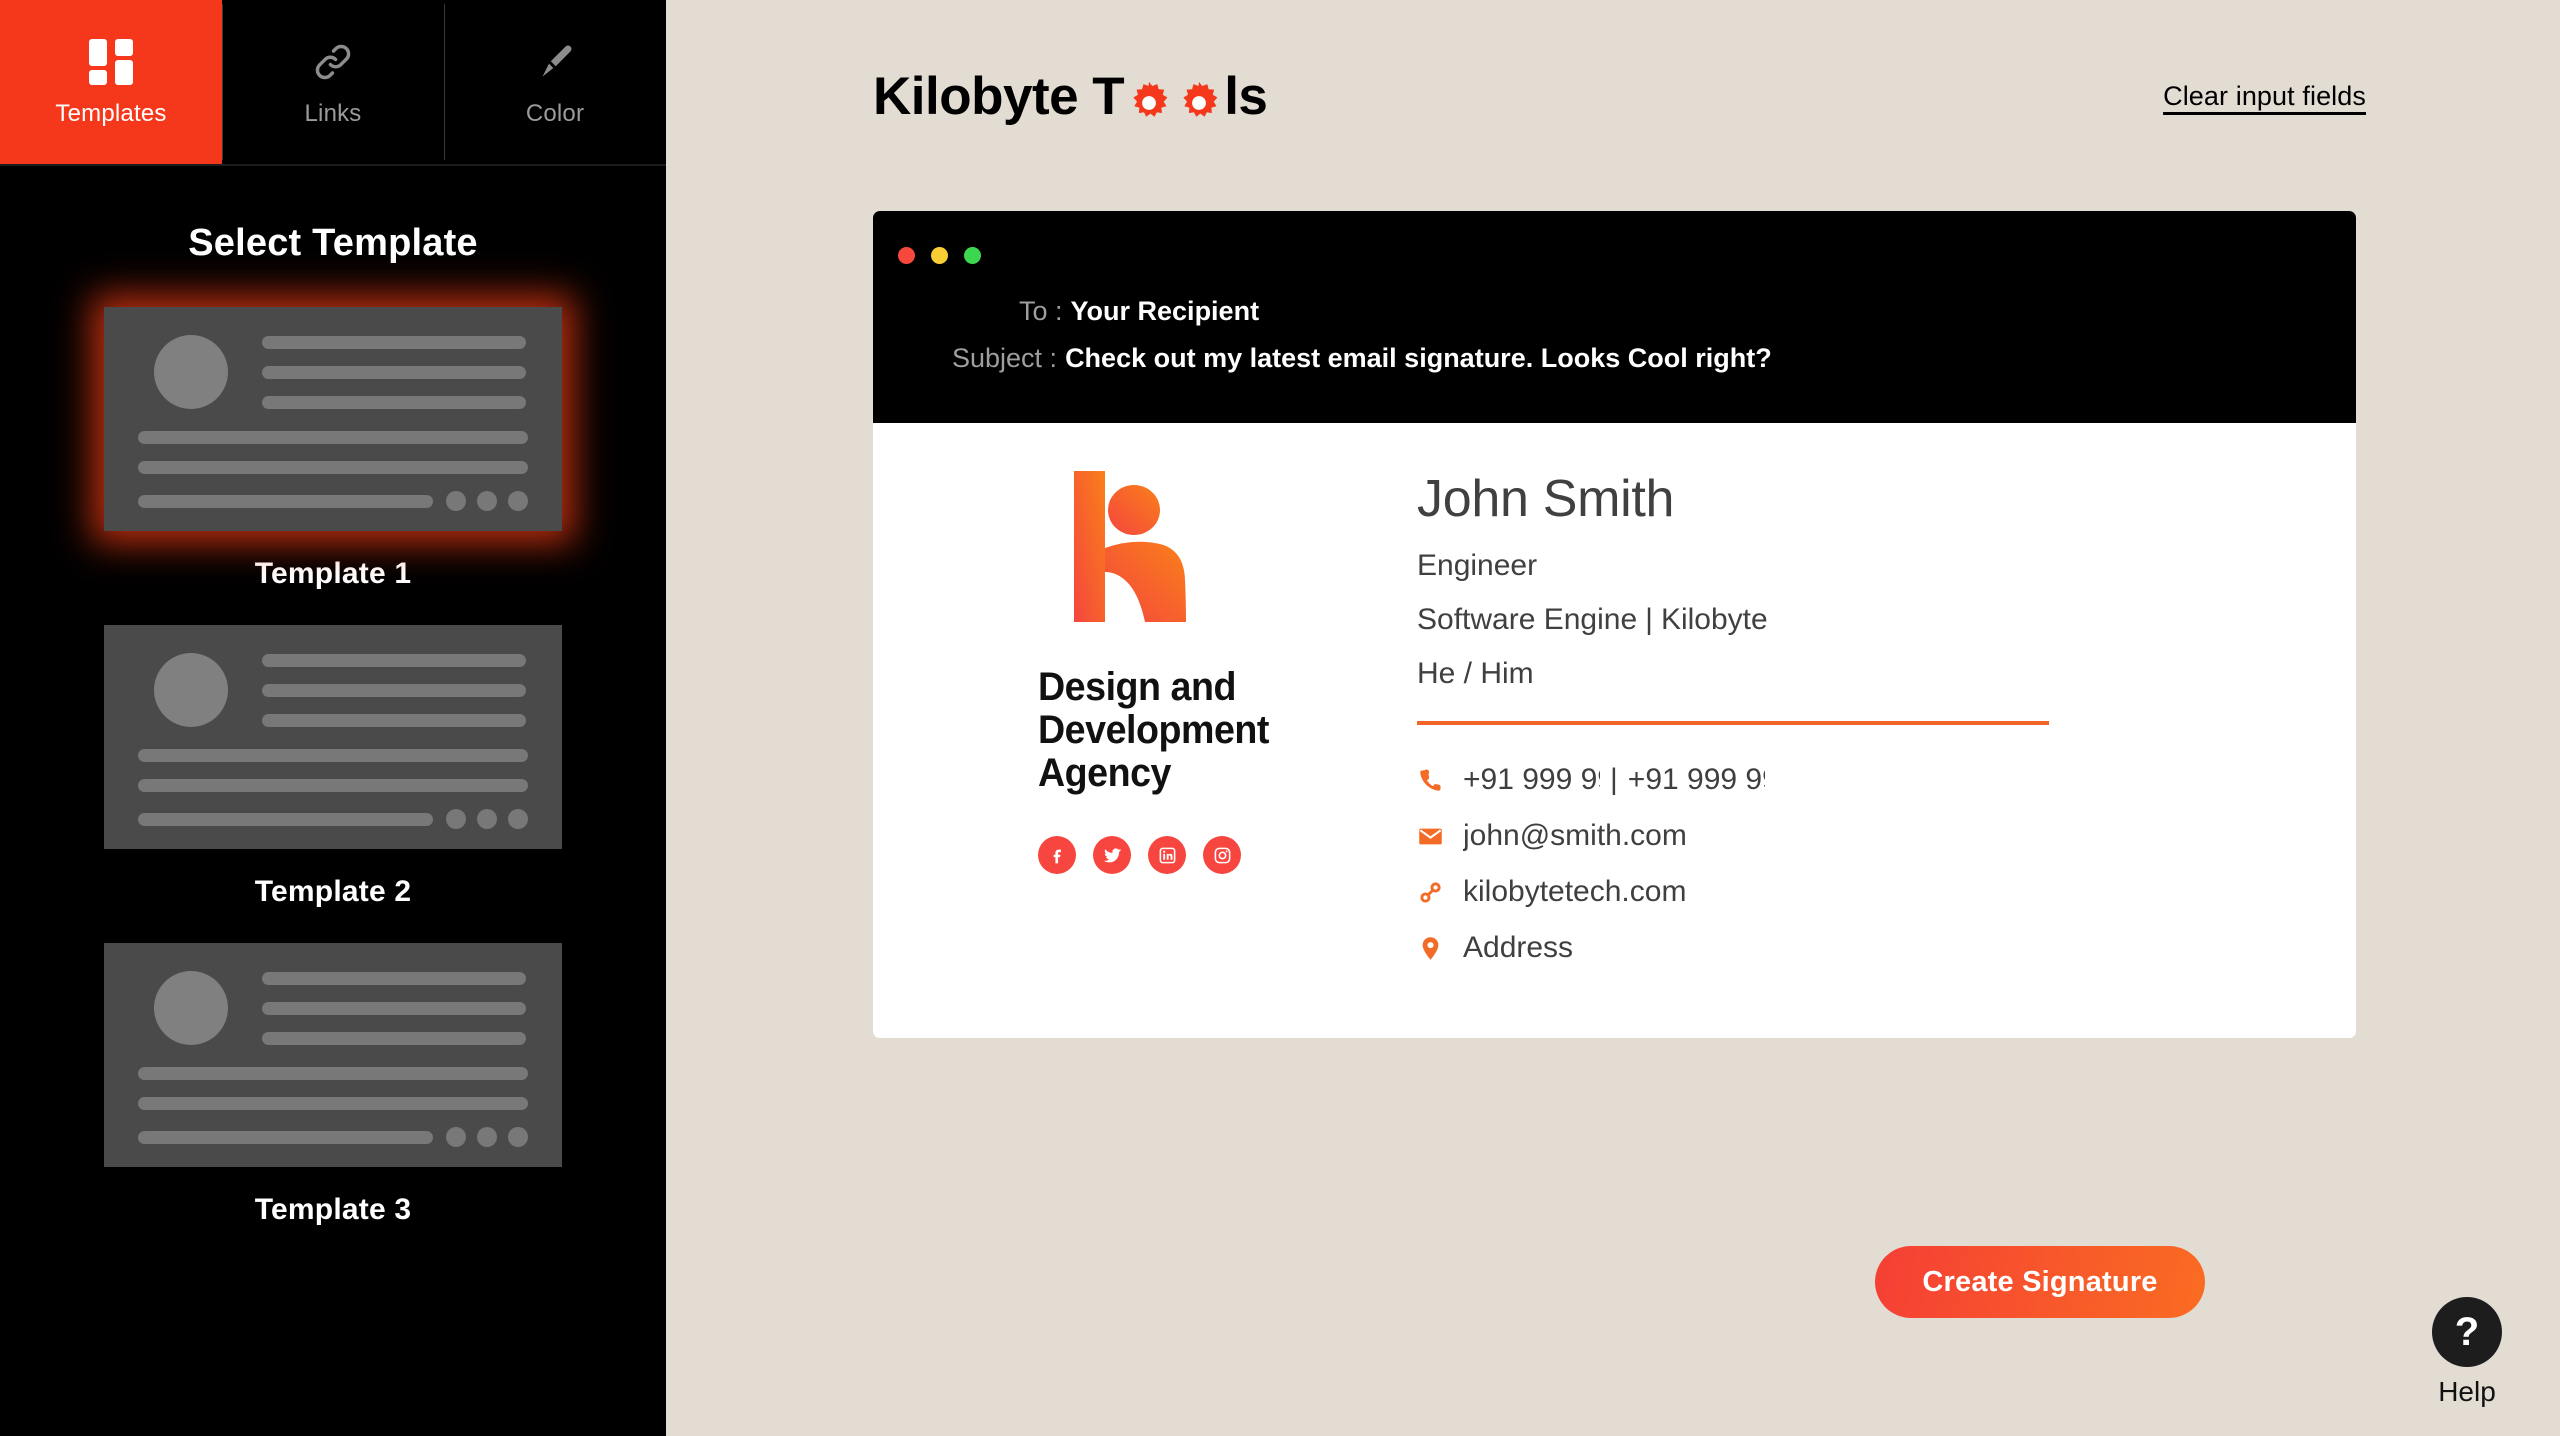 This screenshot has height=1436, width=2560. Describe the element at coordinates (1574, 892) in the screenshot. I see `contact-website: kilobytetech.com` at that location.